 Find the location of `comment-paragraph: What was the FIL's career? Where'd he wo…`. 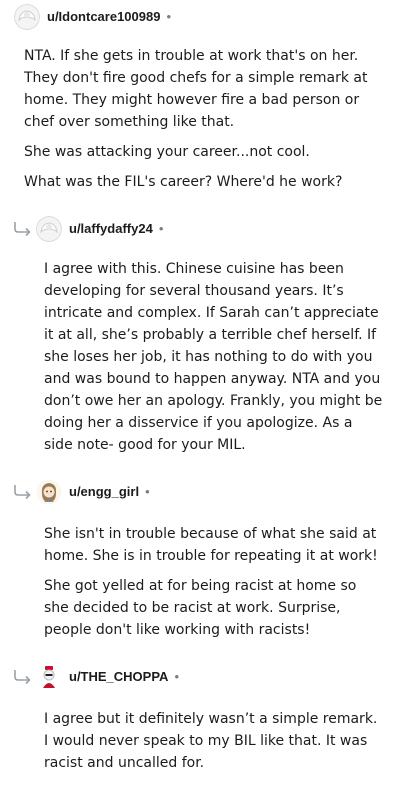

comment-paragraph: What was the FIL's career? Where'd he wo… is located at coordinates (183, 182).